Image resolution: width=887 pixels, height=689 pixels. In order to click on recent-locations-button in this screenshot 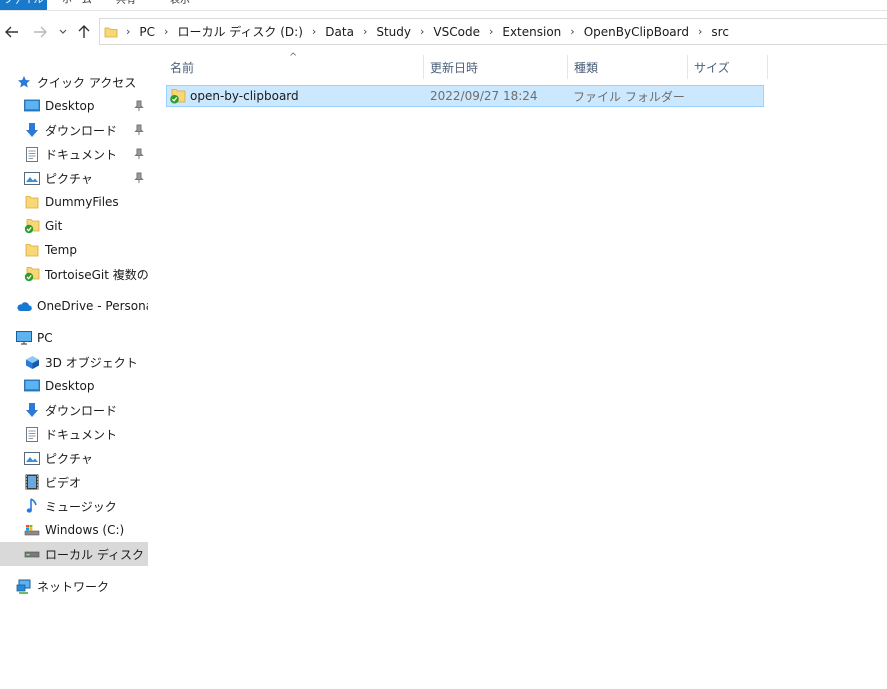, I will do `click(63, 32)`.